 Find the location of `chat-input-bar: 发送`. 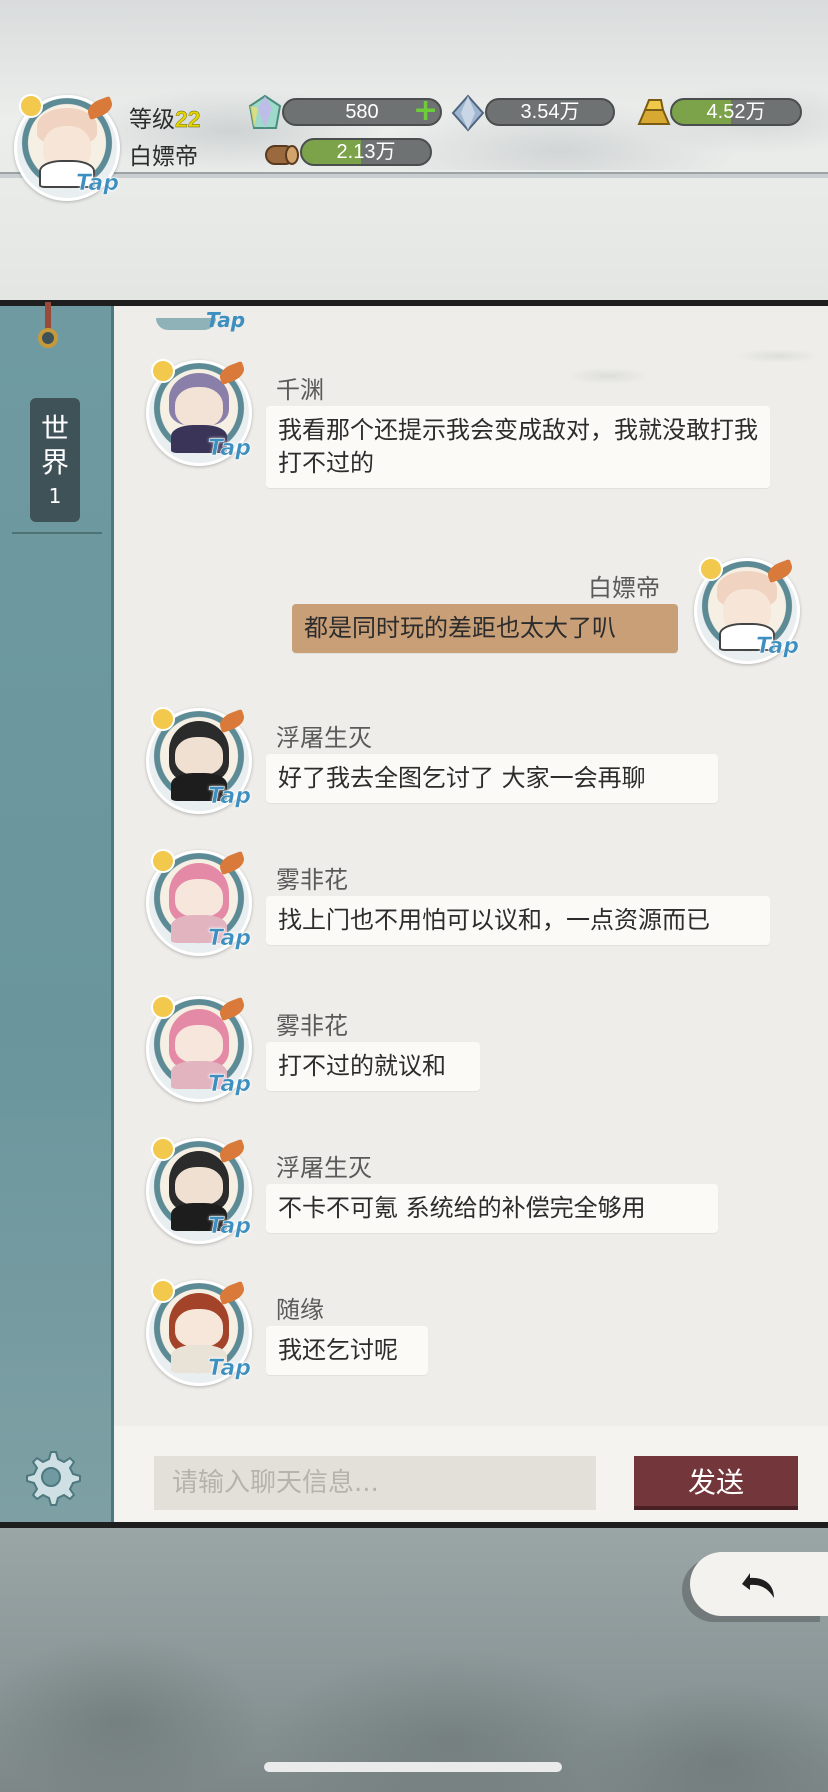

chat-input-bar: 发送 is located at coordinates (471, 1474).